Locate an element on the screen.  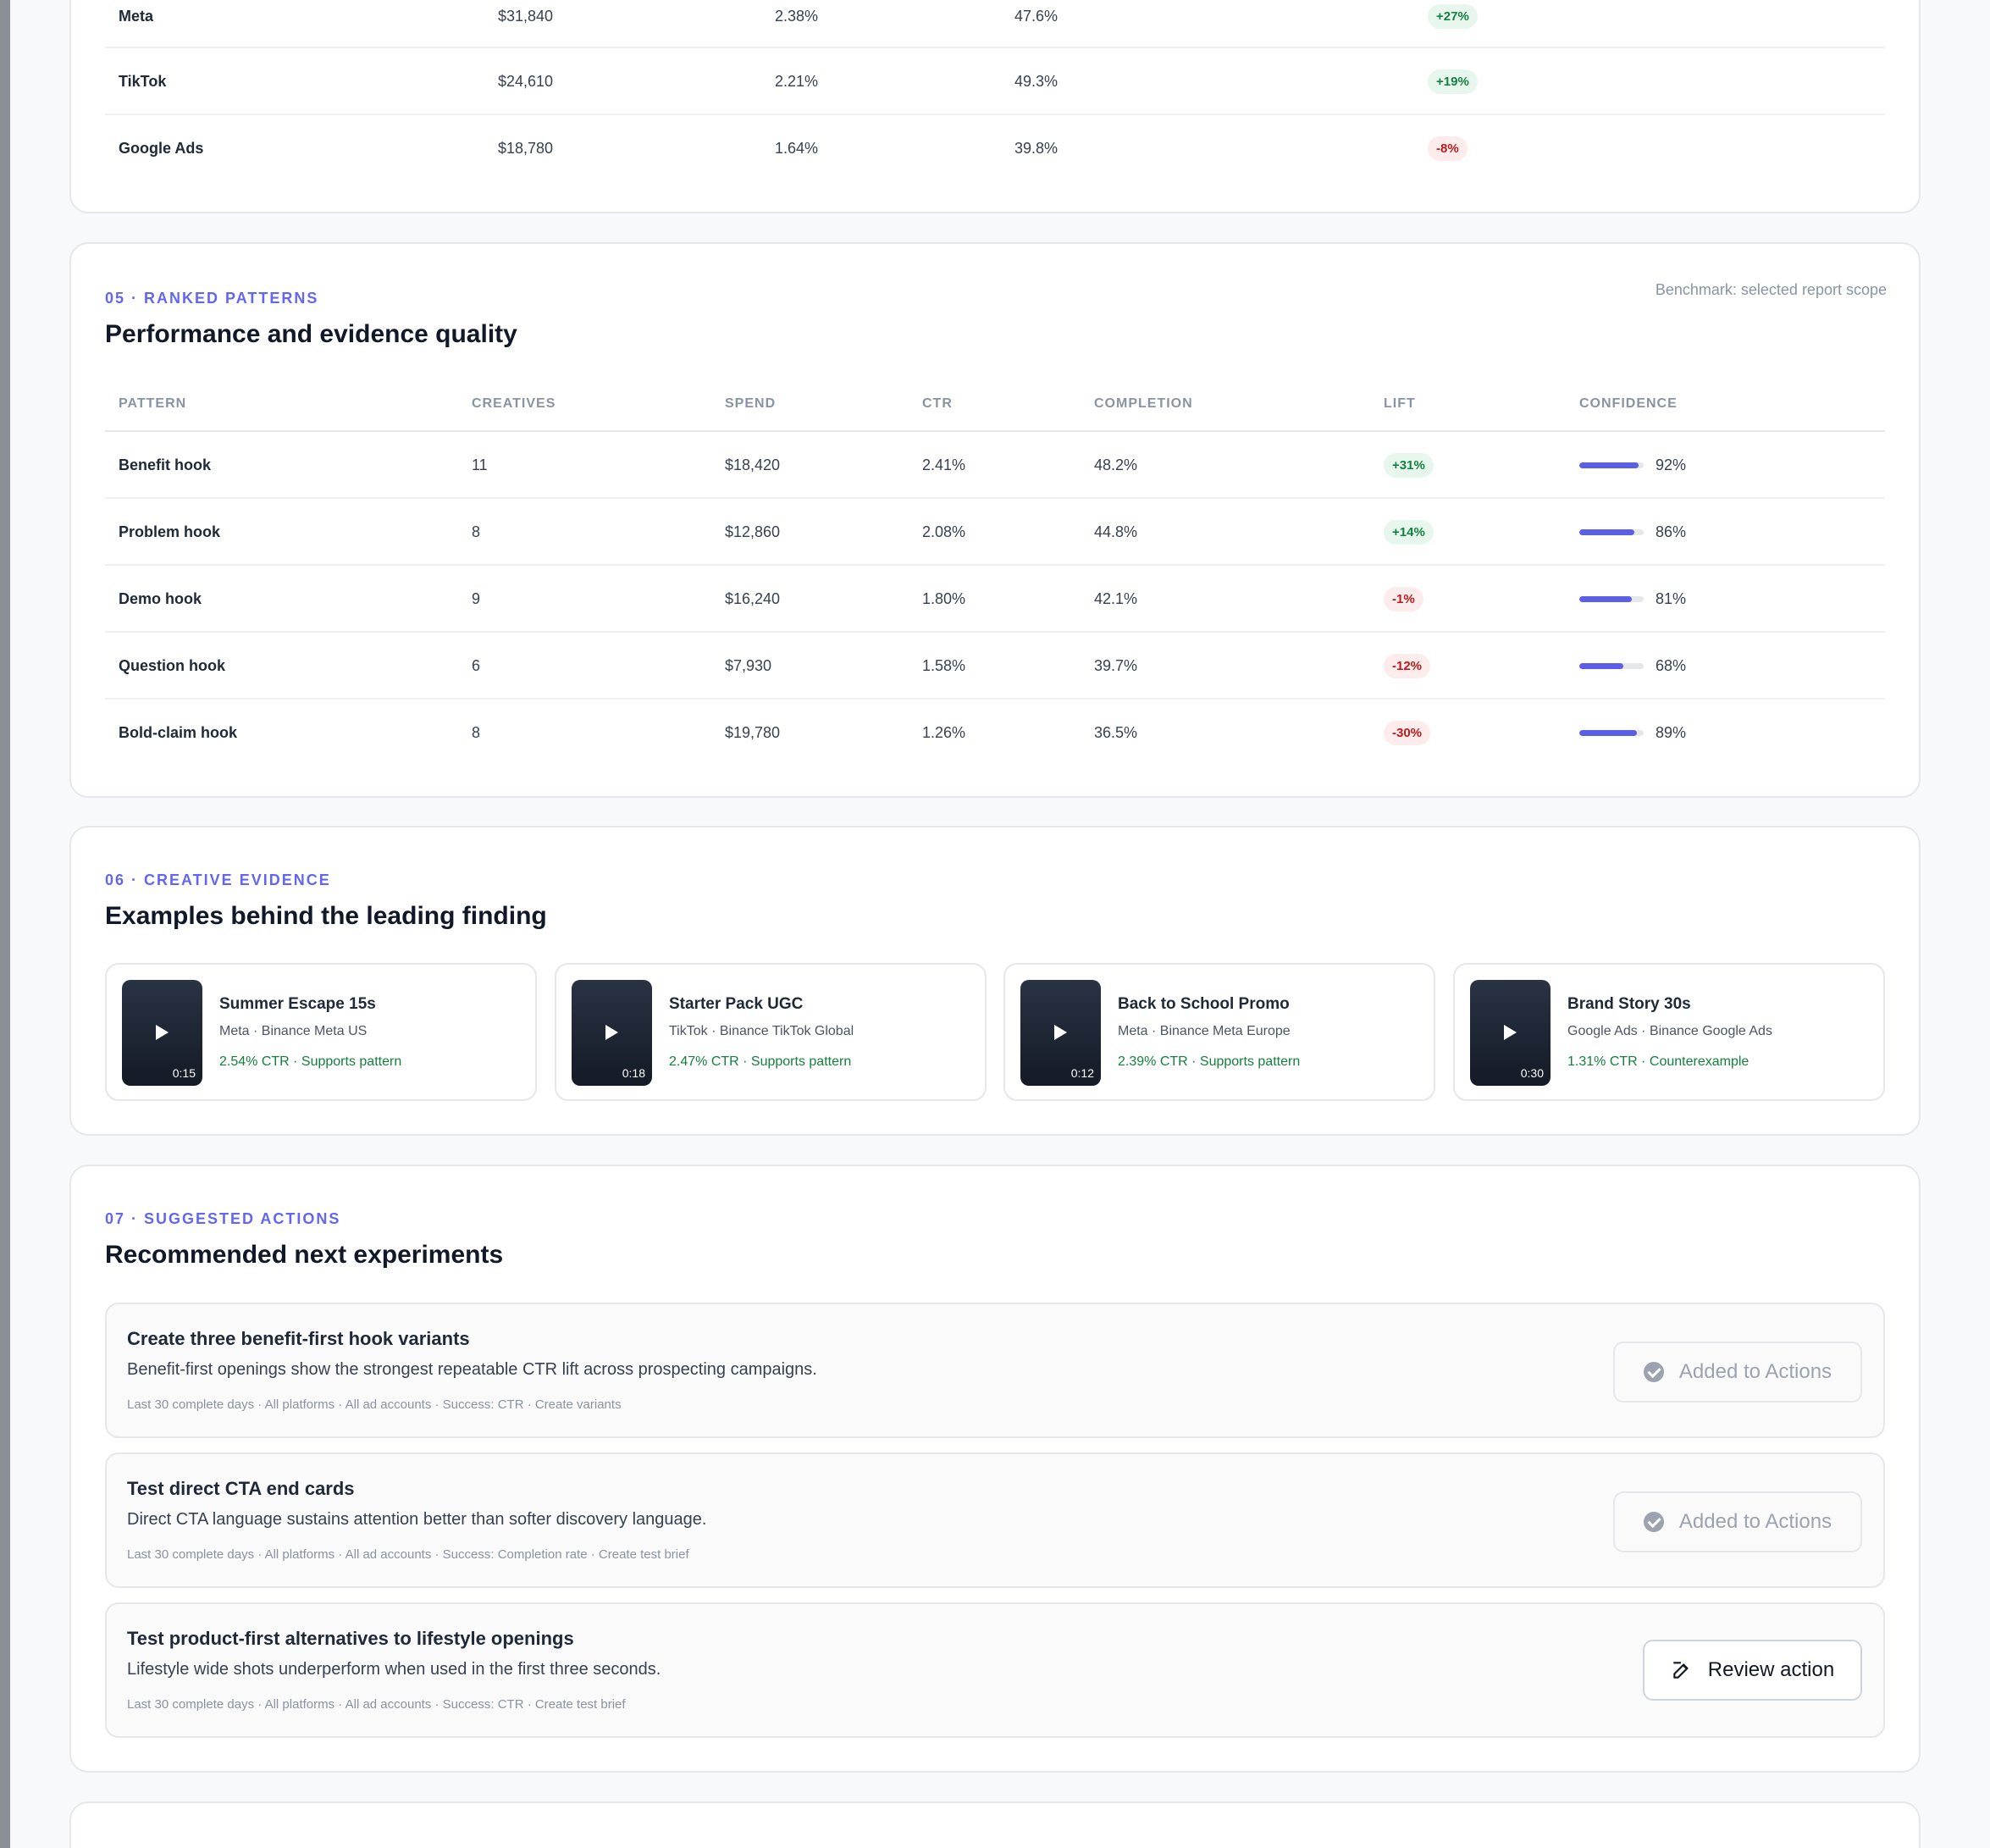
pattern-ctr: 1.80% is located at coordinates (944, 598).